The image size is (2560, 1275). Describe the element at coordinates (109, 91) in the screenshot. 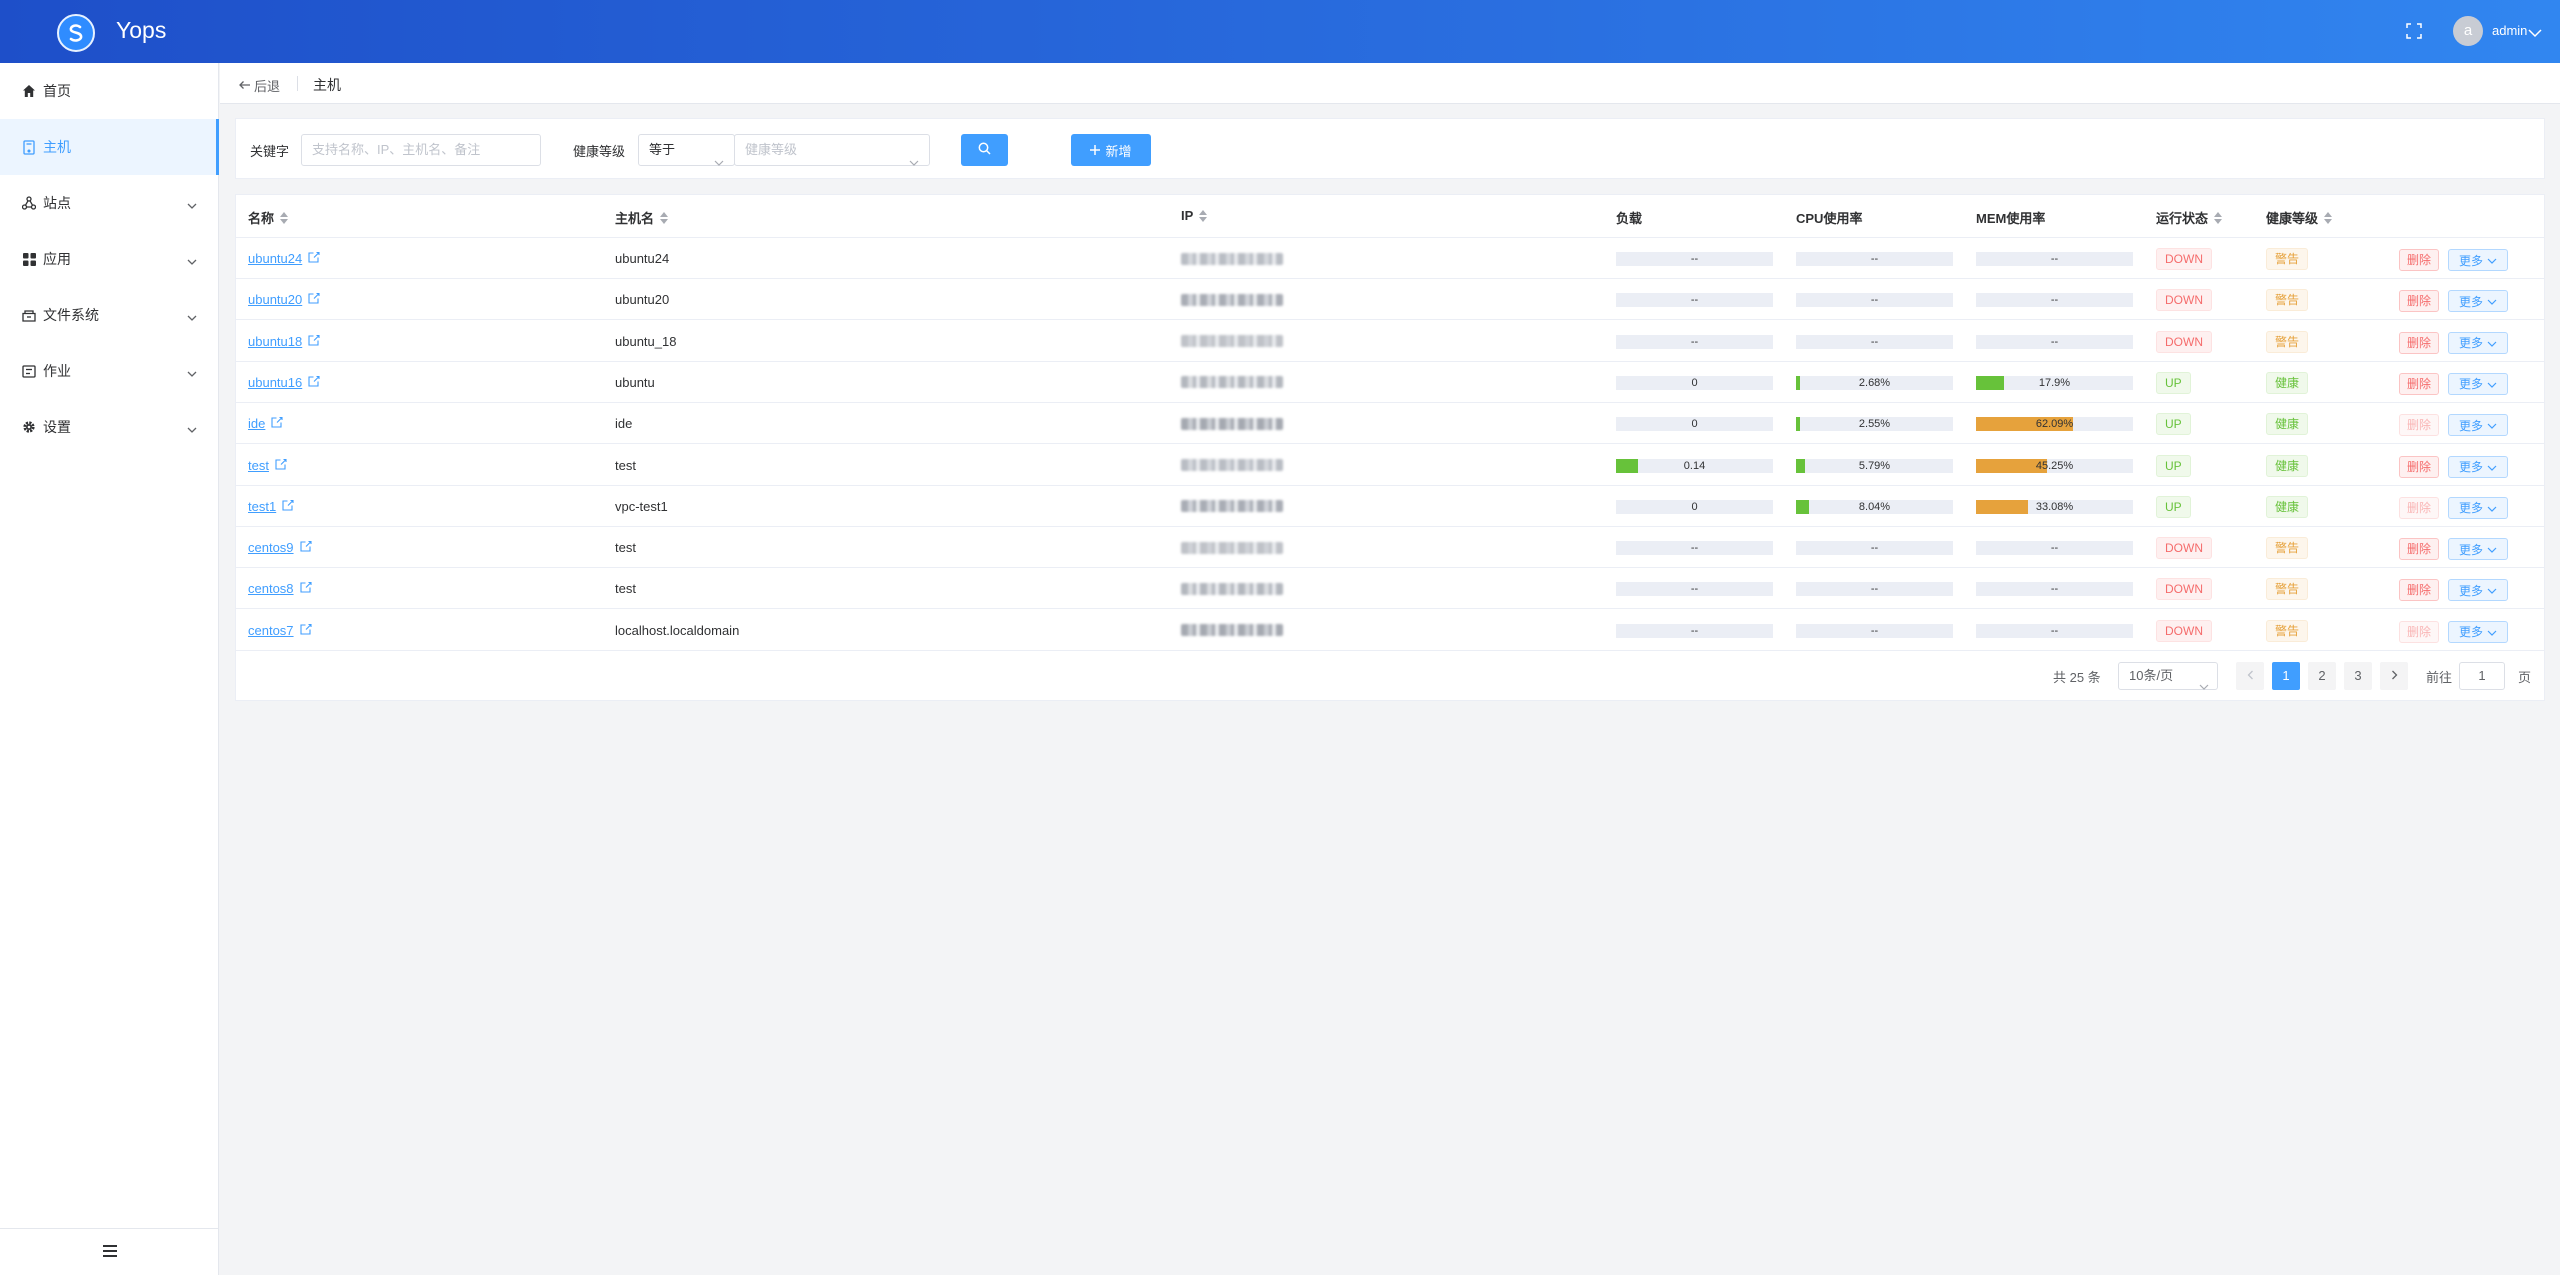

I see `sidebar-item-home: 首页` at that location.